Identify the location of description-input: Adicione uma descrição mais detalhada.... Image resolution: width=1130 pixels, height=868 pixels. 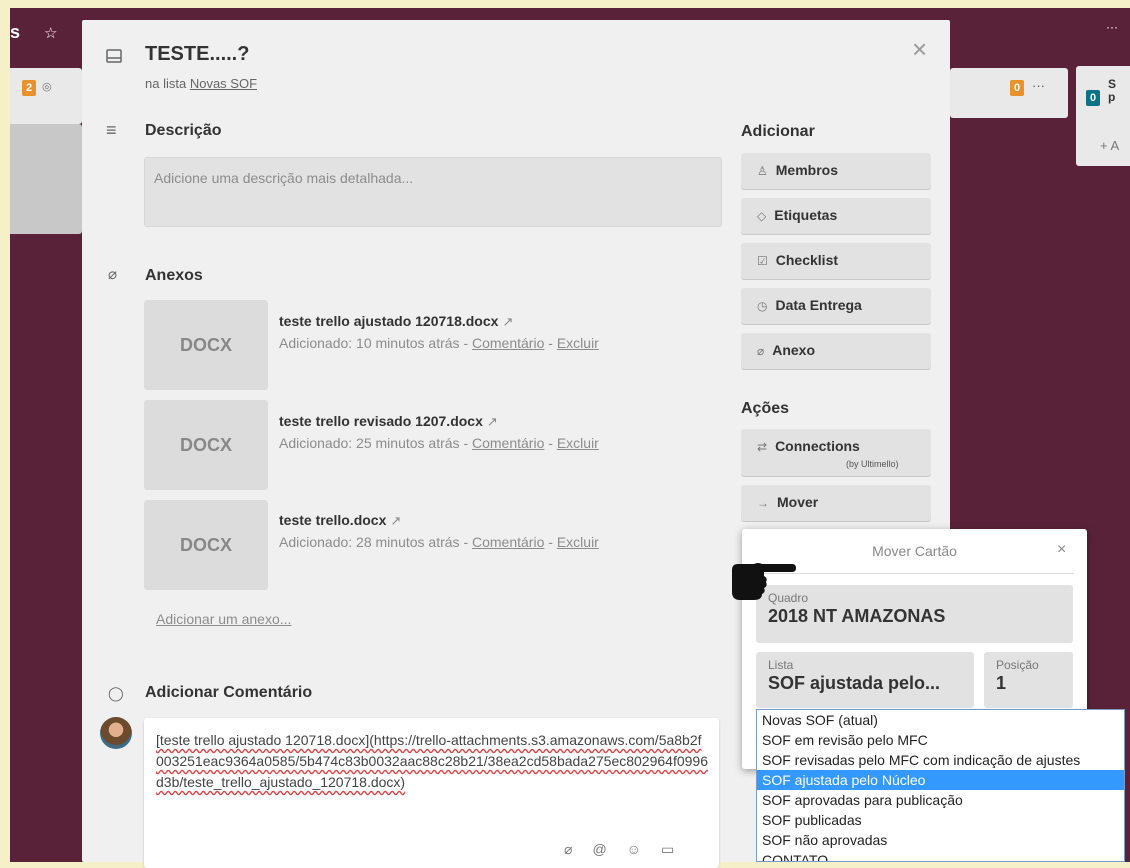
(433, 192).